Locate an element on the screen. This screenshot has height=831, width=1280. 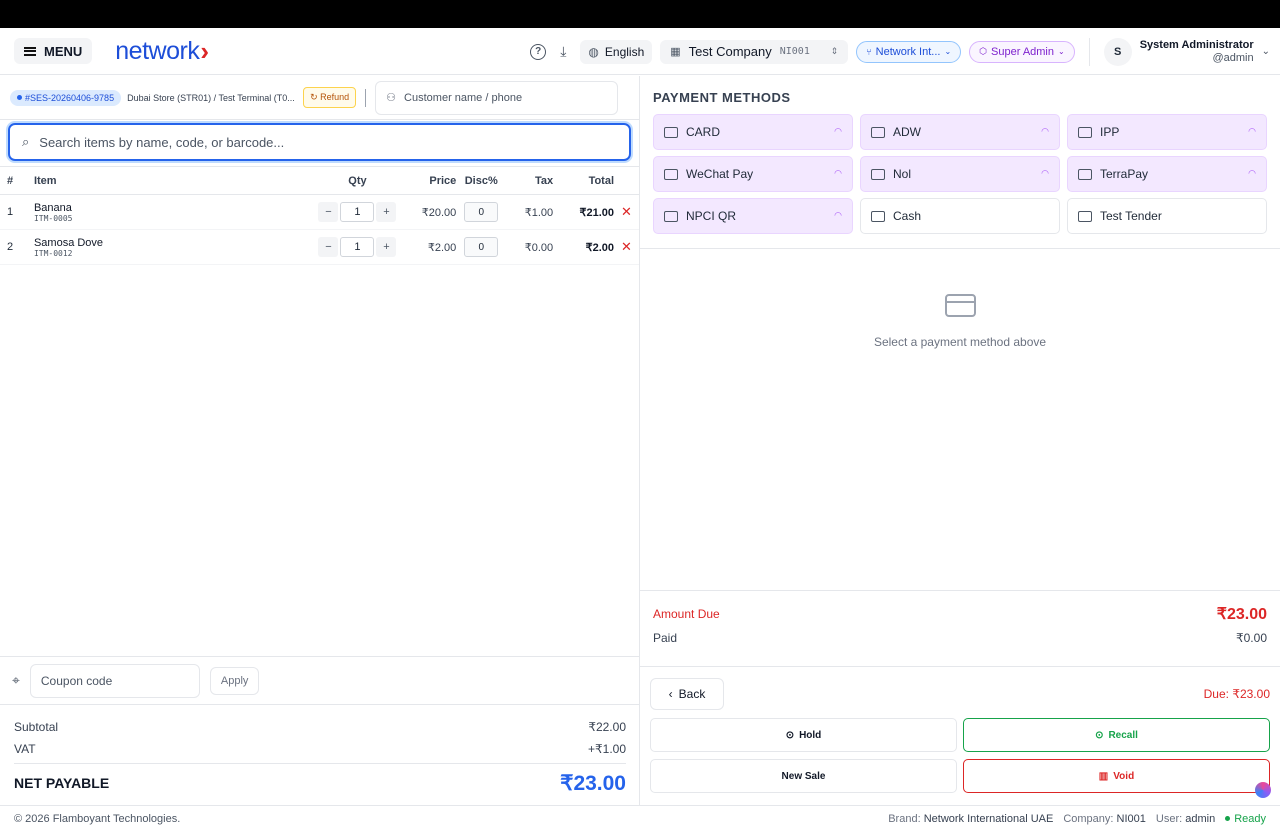
user-info: System Administrator @admin is located at coordinates (1197, 52).